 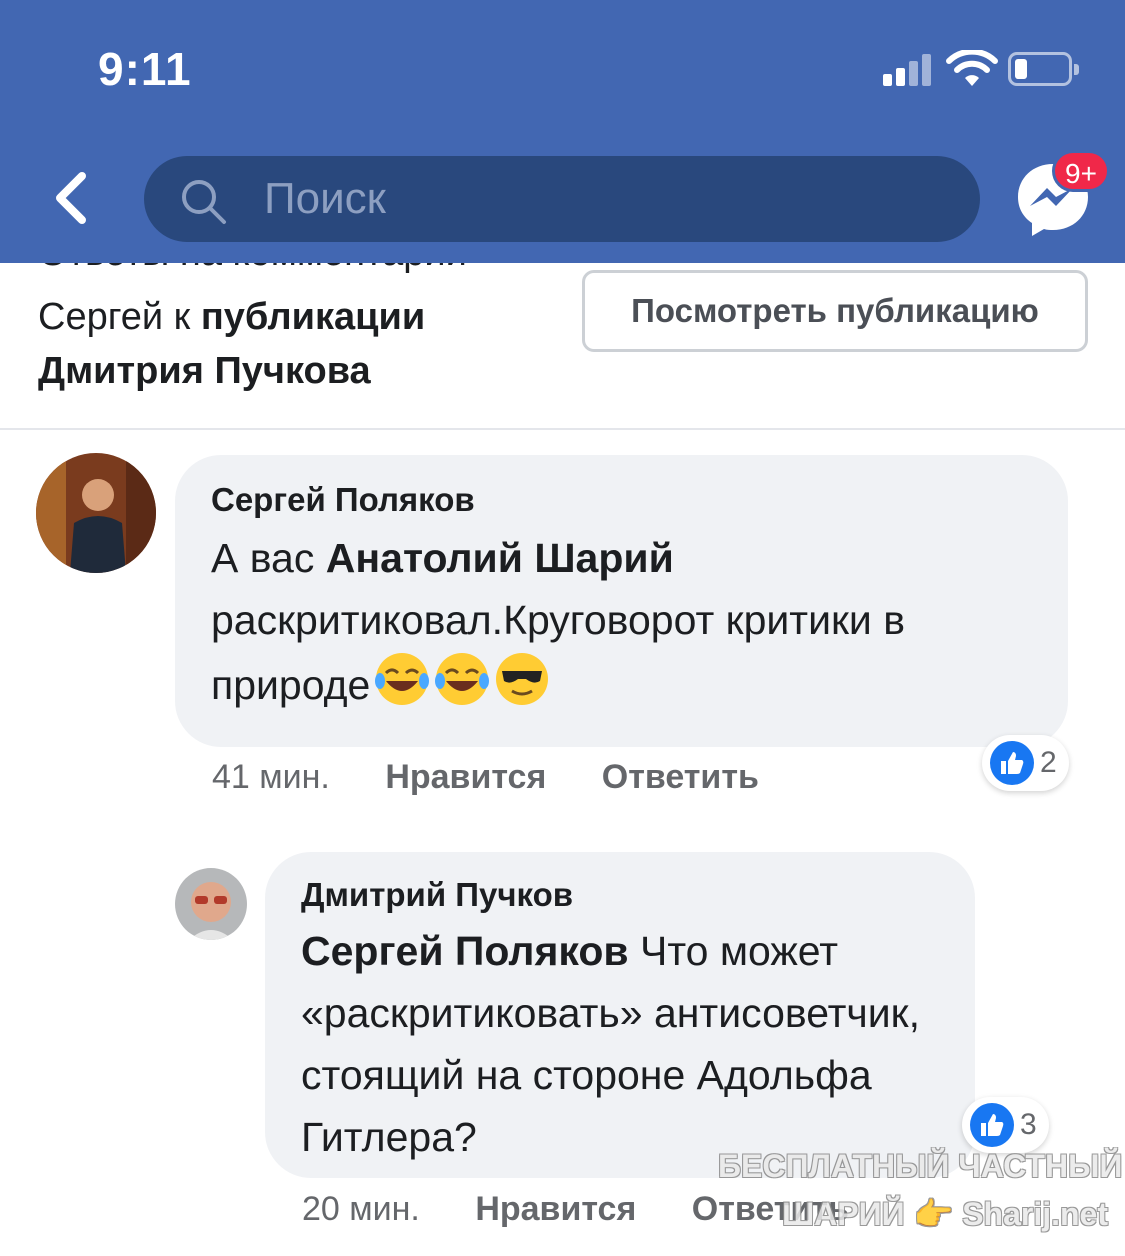 I want to click on mention-link: Анатолий Шарий, so click(x=500, y=558).